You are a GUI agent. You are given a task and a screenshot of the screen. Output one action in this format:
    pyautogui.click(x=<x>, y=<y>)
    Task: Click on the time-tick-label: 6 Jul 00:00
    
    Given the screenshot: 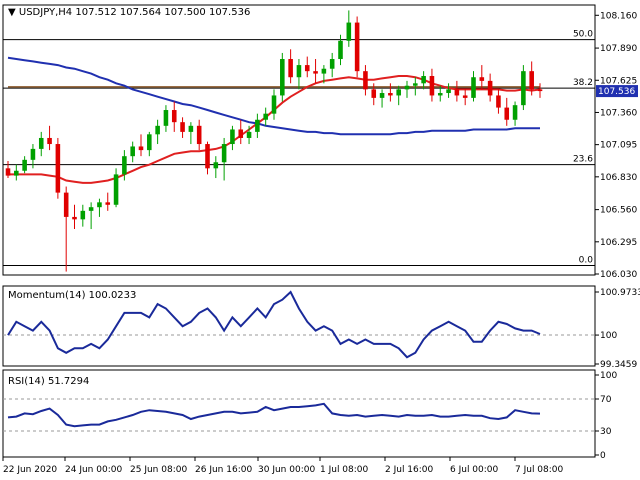 What is the action you would take?
    pyautogui.click(x=474, y=470)
    